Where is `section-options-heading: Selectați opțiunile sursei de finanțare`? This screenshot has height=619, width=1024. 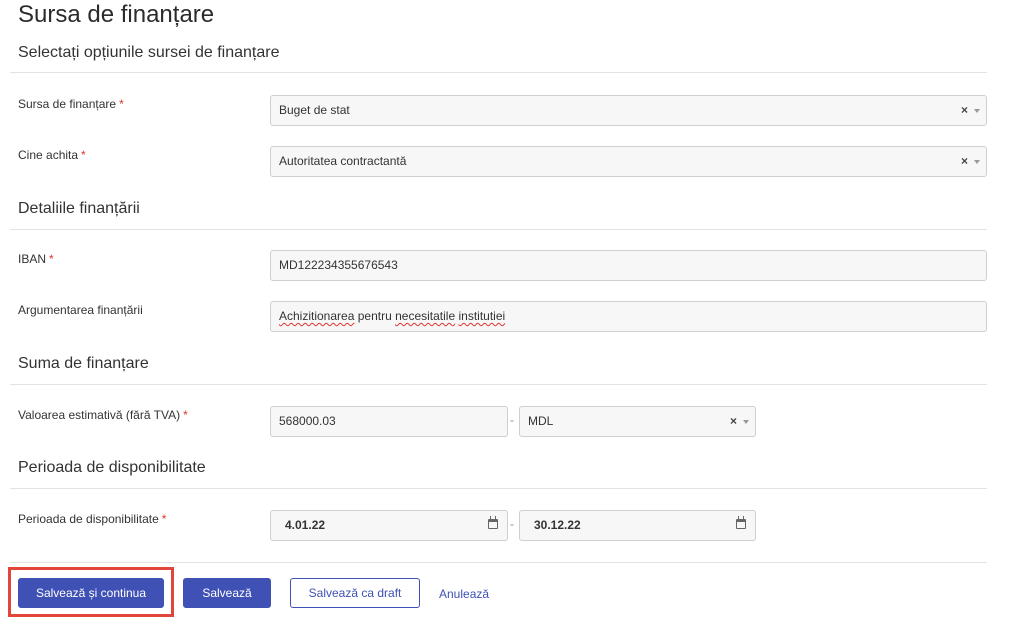
section-options-heading: Selectați opțiunile sursei de finanțare is located at coordinates (149, 52).